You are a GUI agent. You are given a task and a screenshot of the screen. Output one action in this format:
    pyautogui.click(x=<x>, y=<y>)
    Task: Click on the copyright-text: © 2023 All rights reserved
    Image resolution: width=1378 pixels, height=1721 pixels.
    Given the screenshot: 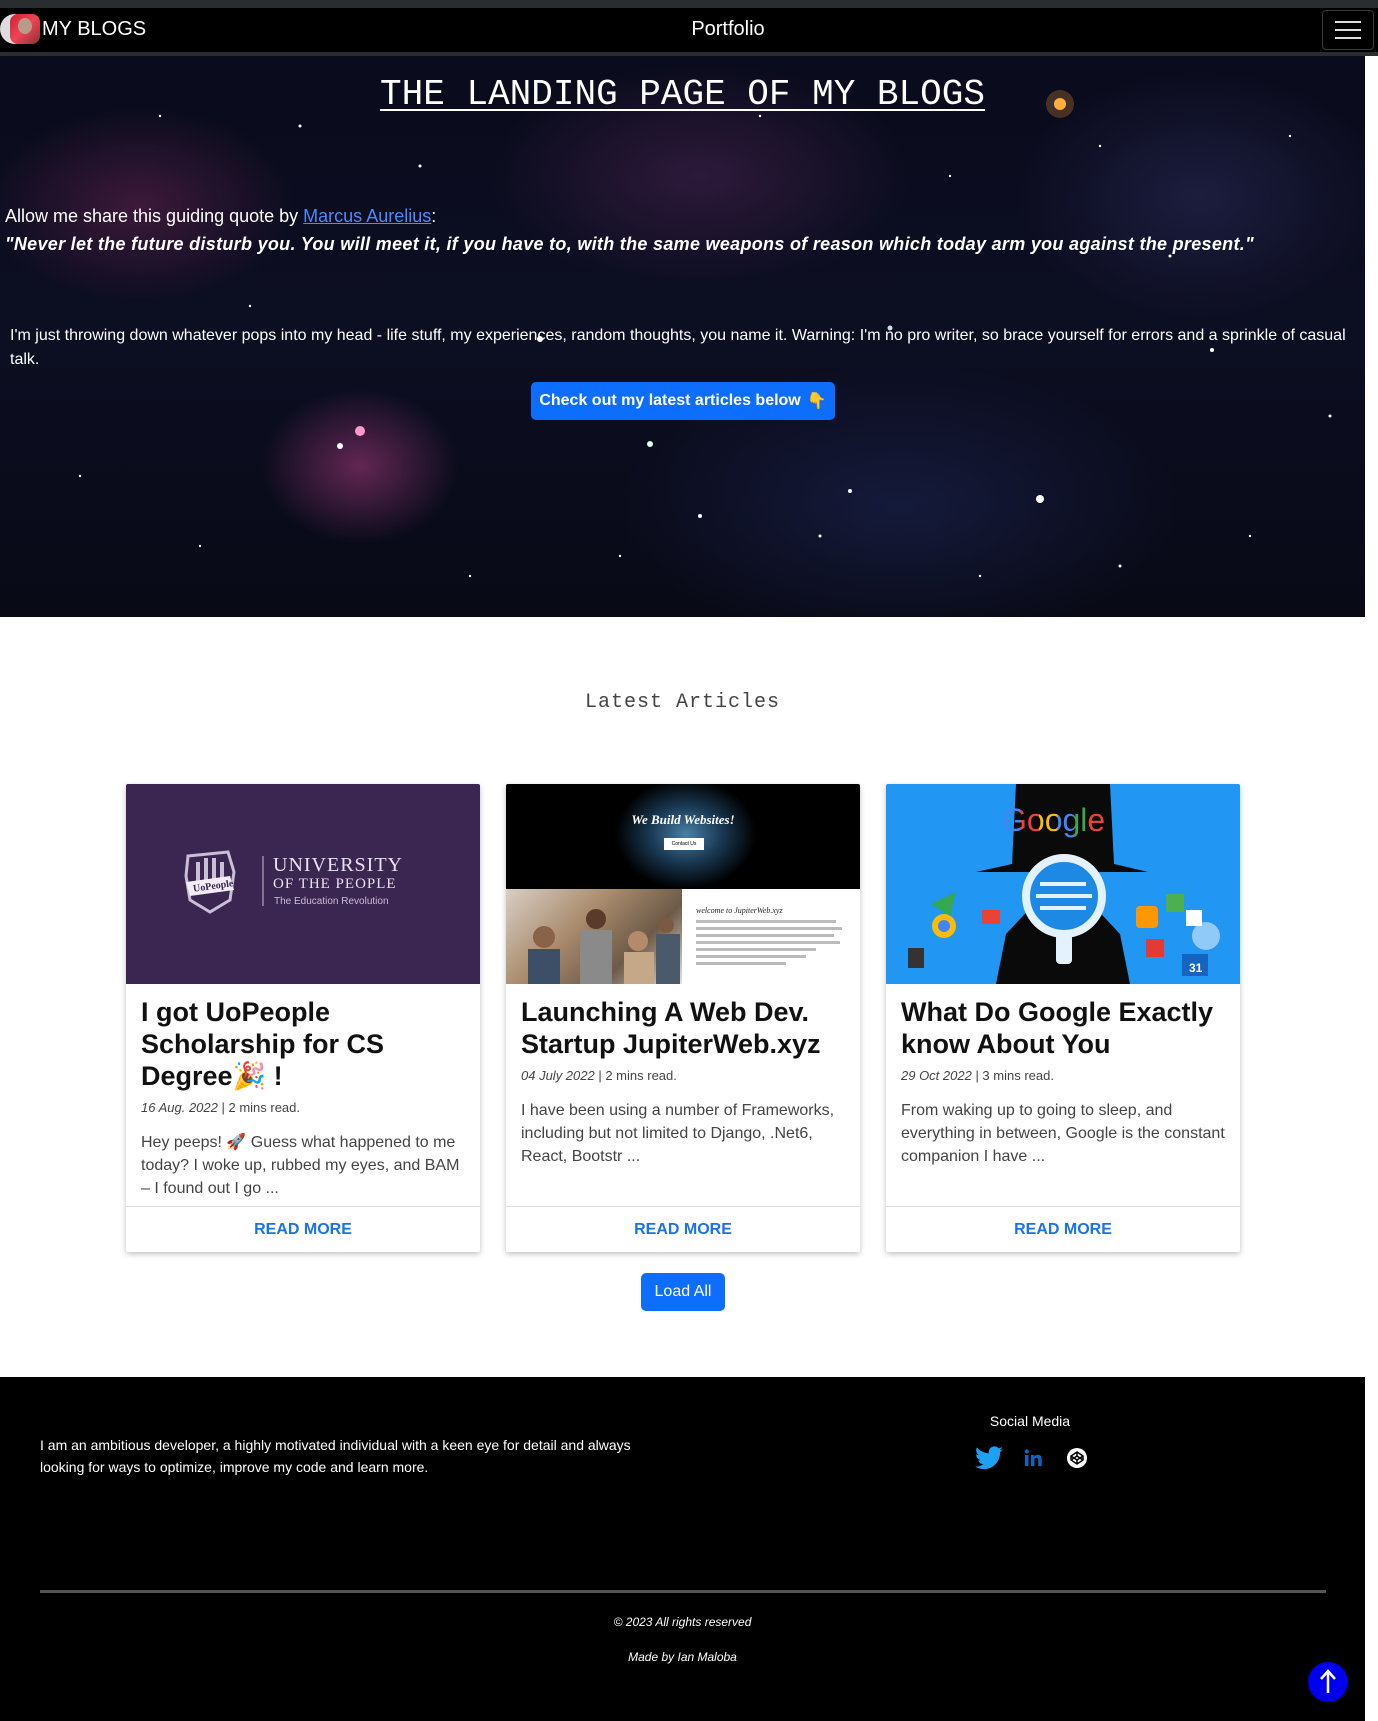 What is the action you would take?
    pyautogui.click(x=682, y=1622)
    